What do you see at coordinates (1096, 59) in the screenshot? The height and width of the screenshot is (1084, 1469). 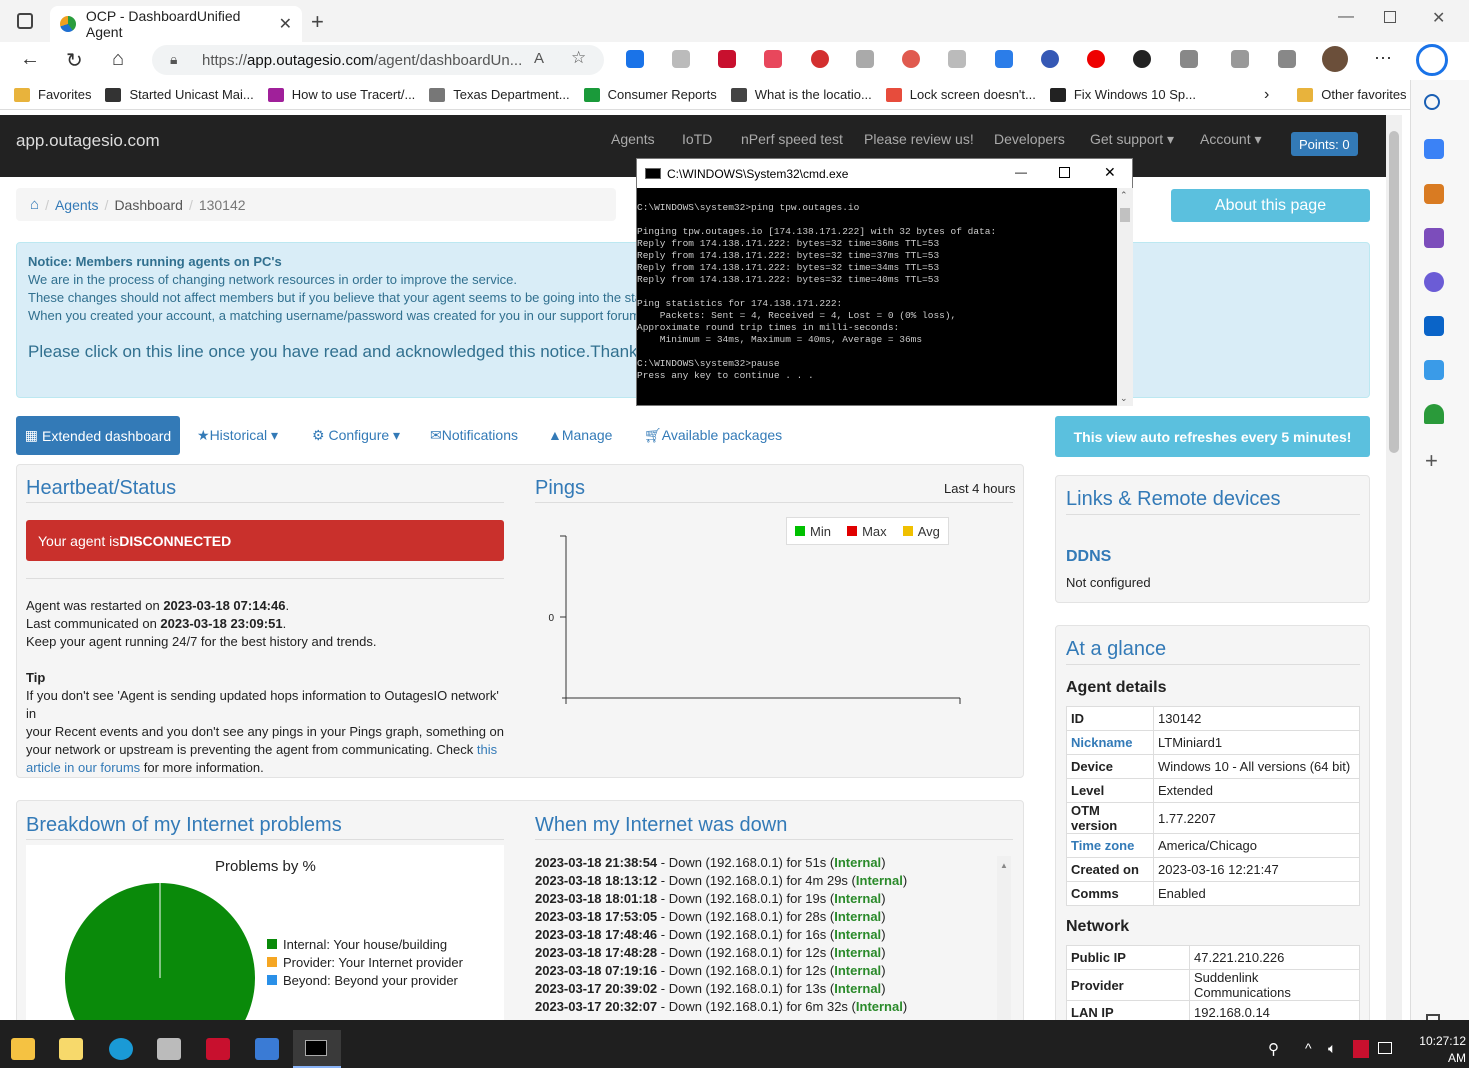 I see `extension-opera-icon` at bounding box center [1096, 59].